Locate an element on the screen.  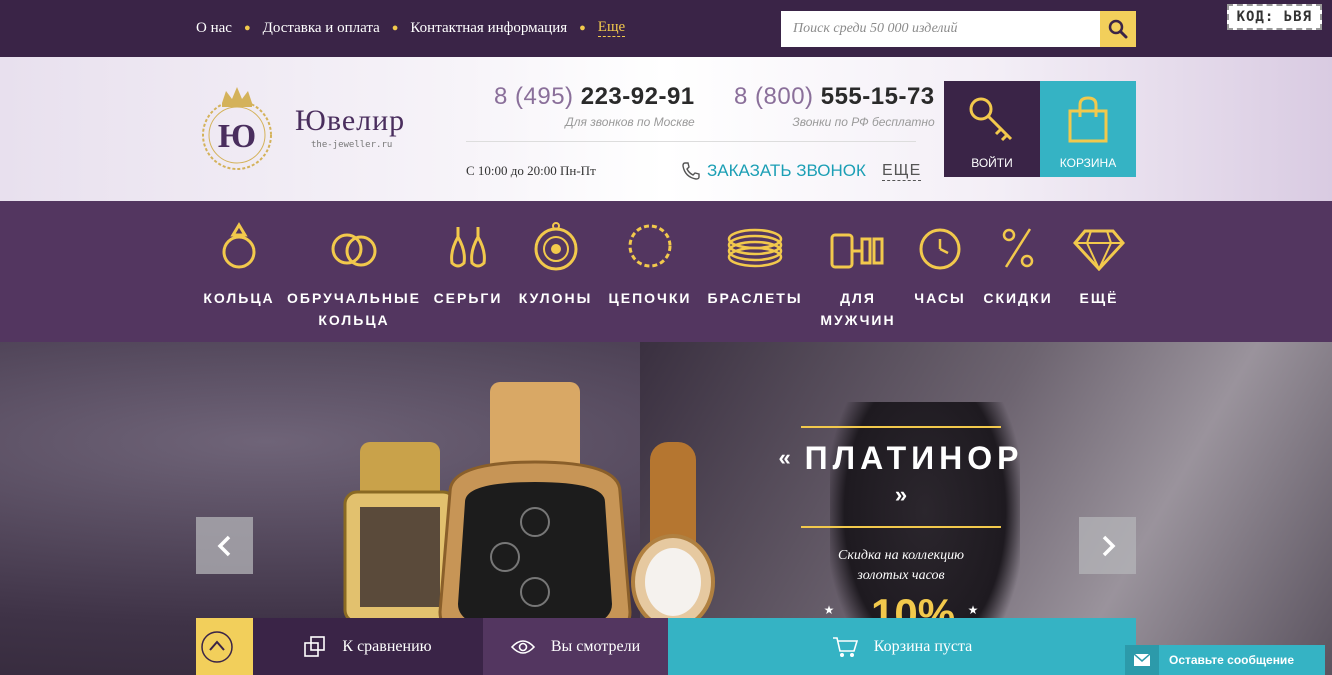
leave-message-button: Оставьте сообщение is located at coordinates (1225, 660).